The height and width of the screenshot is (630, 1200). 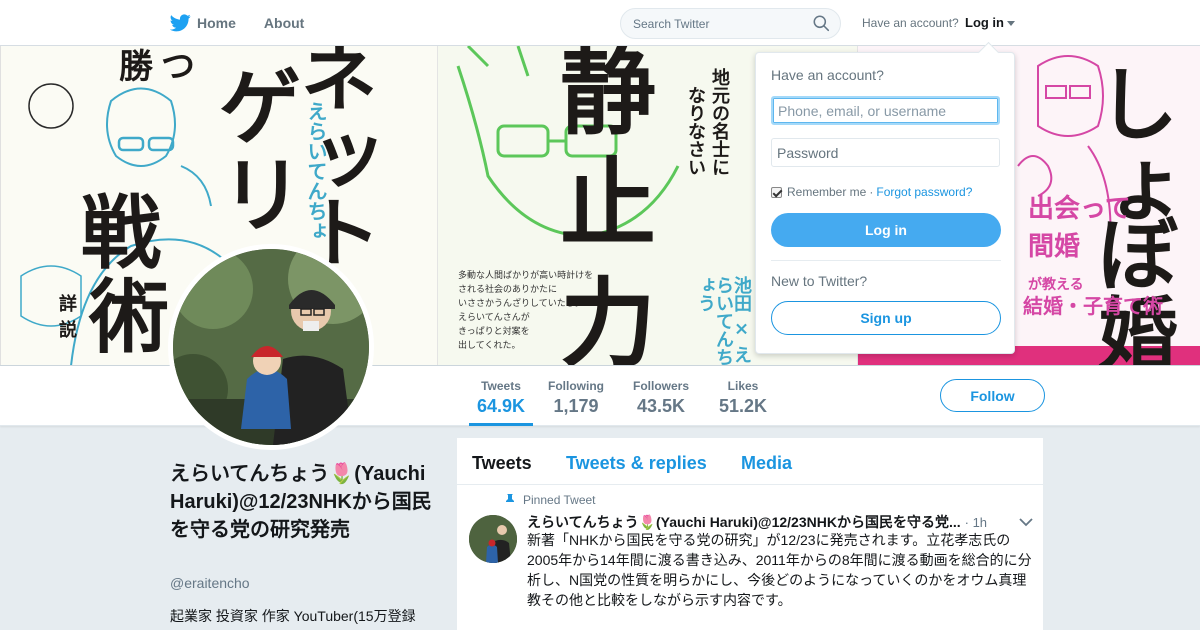 I want to click on stat-label: Followers, so click(x=660, y=386).